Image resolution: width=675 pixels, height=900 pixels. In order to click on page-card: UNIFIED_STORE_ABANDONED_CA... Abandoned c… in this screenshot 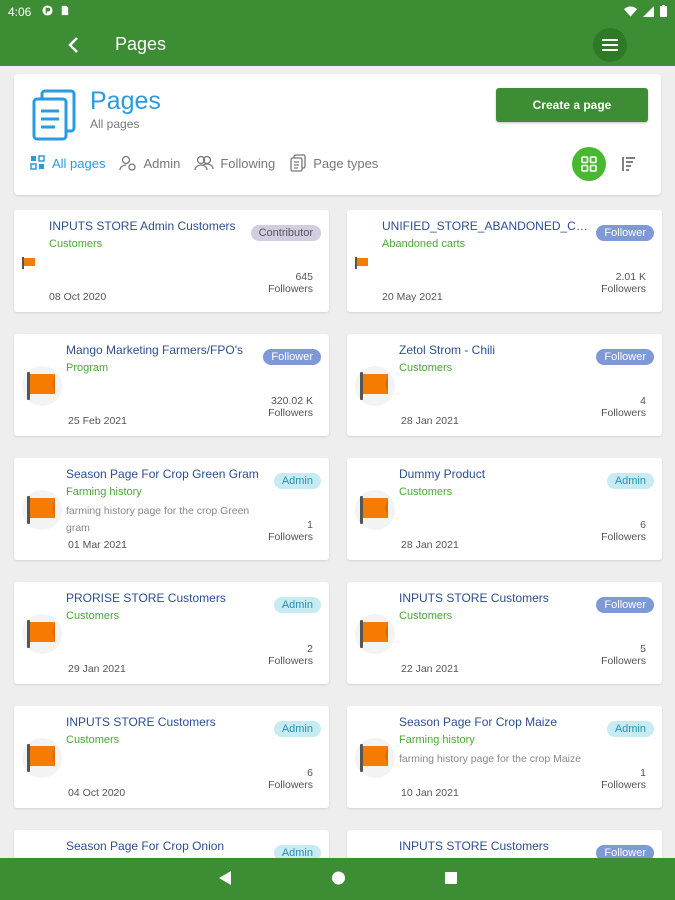, I will do `click(504, 261)`.